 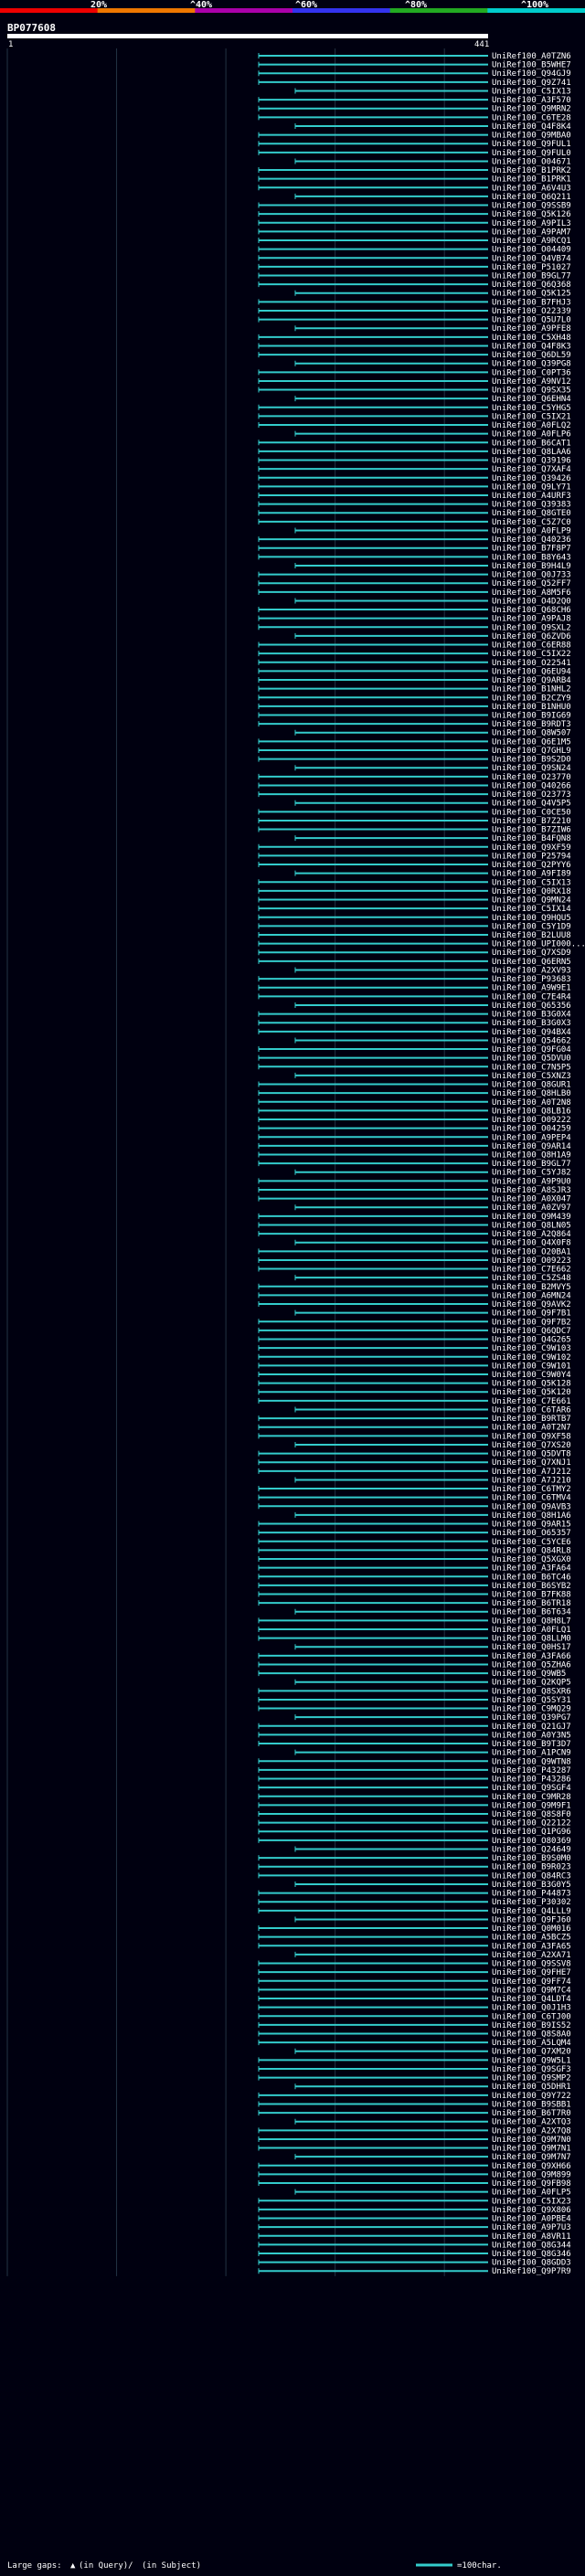 What do you see at coordinates (532, 2087) in the screenshot?
I see `hit-label: UniRef100_Q5DHR1` at bounding box center [532, 2087].